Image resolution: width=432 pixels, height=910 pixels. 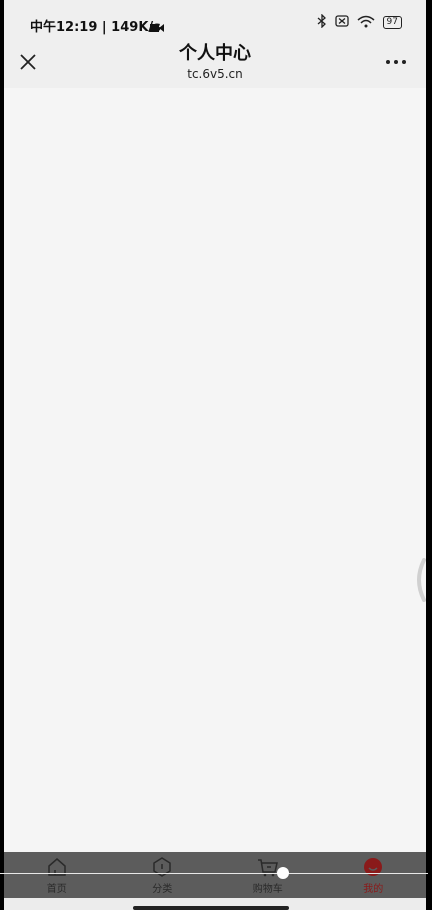 I want to click on overlay-slider-track, so click(x=214, y=873).